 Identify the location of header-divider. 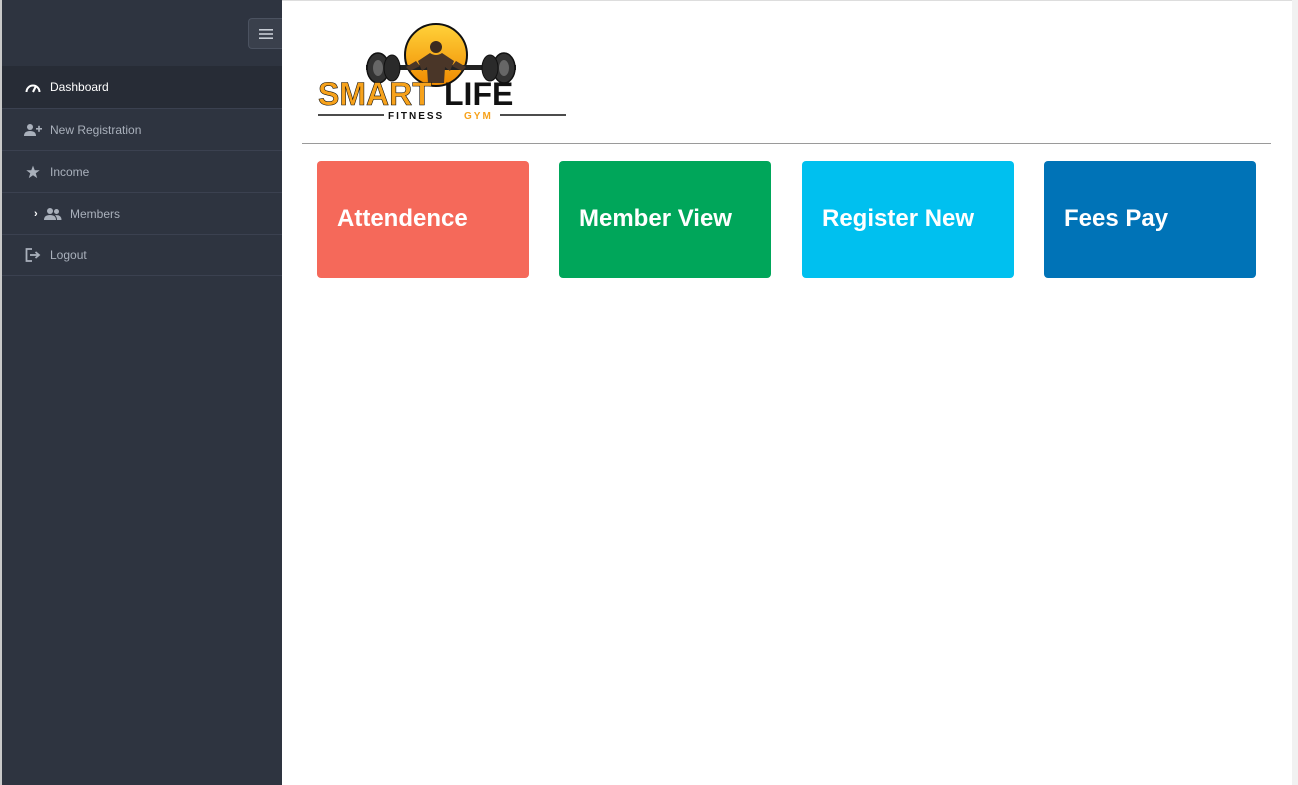
(786, 143).